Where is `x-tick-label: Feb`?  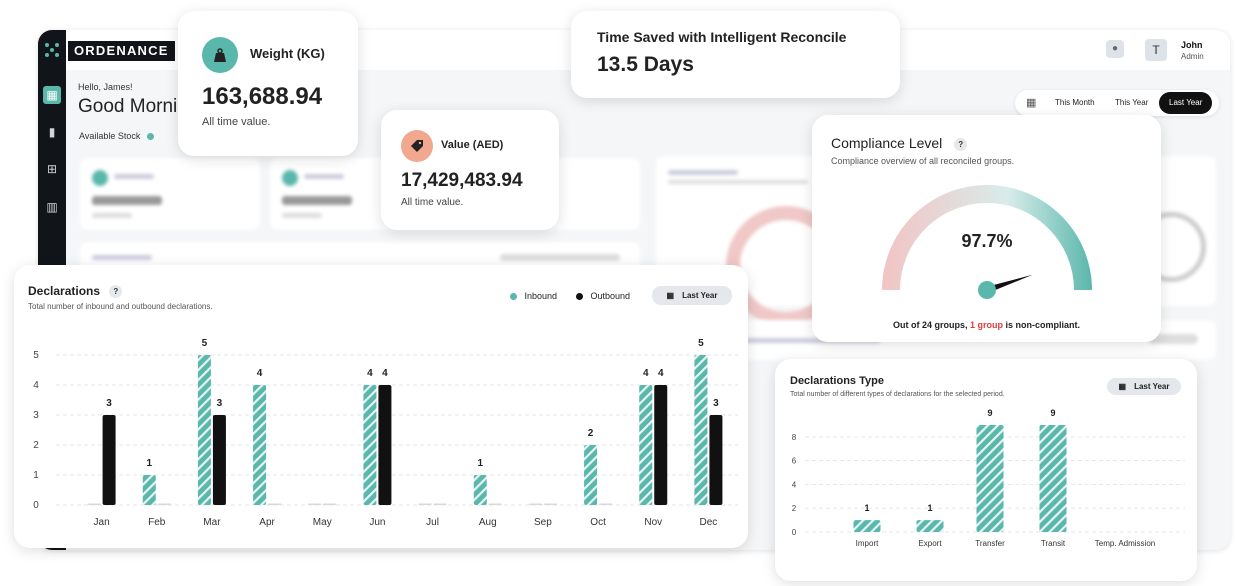 x-tick-label: Feb is located at coordinates (157, 522).